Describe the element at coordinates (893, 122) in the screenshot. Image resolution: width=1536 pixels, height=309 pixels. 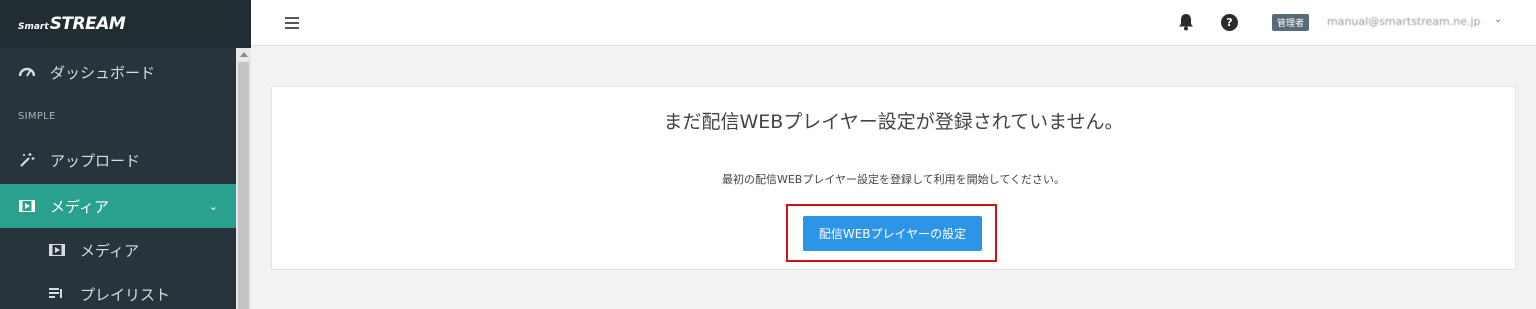
I see `empty-state-title: まだ配信WEBプレイヤー設定が登録されていません。` at that location.